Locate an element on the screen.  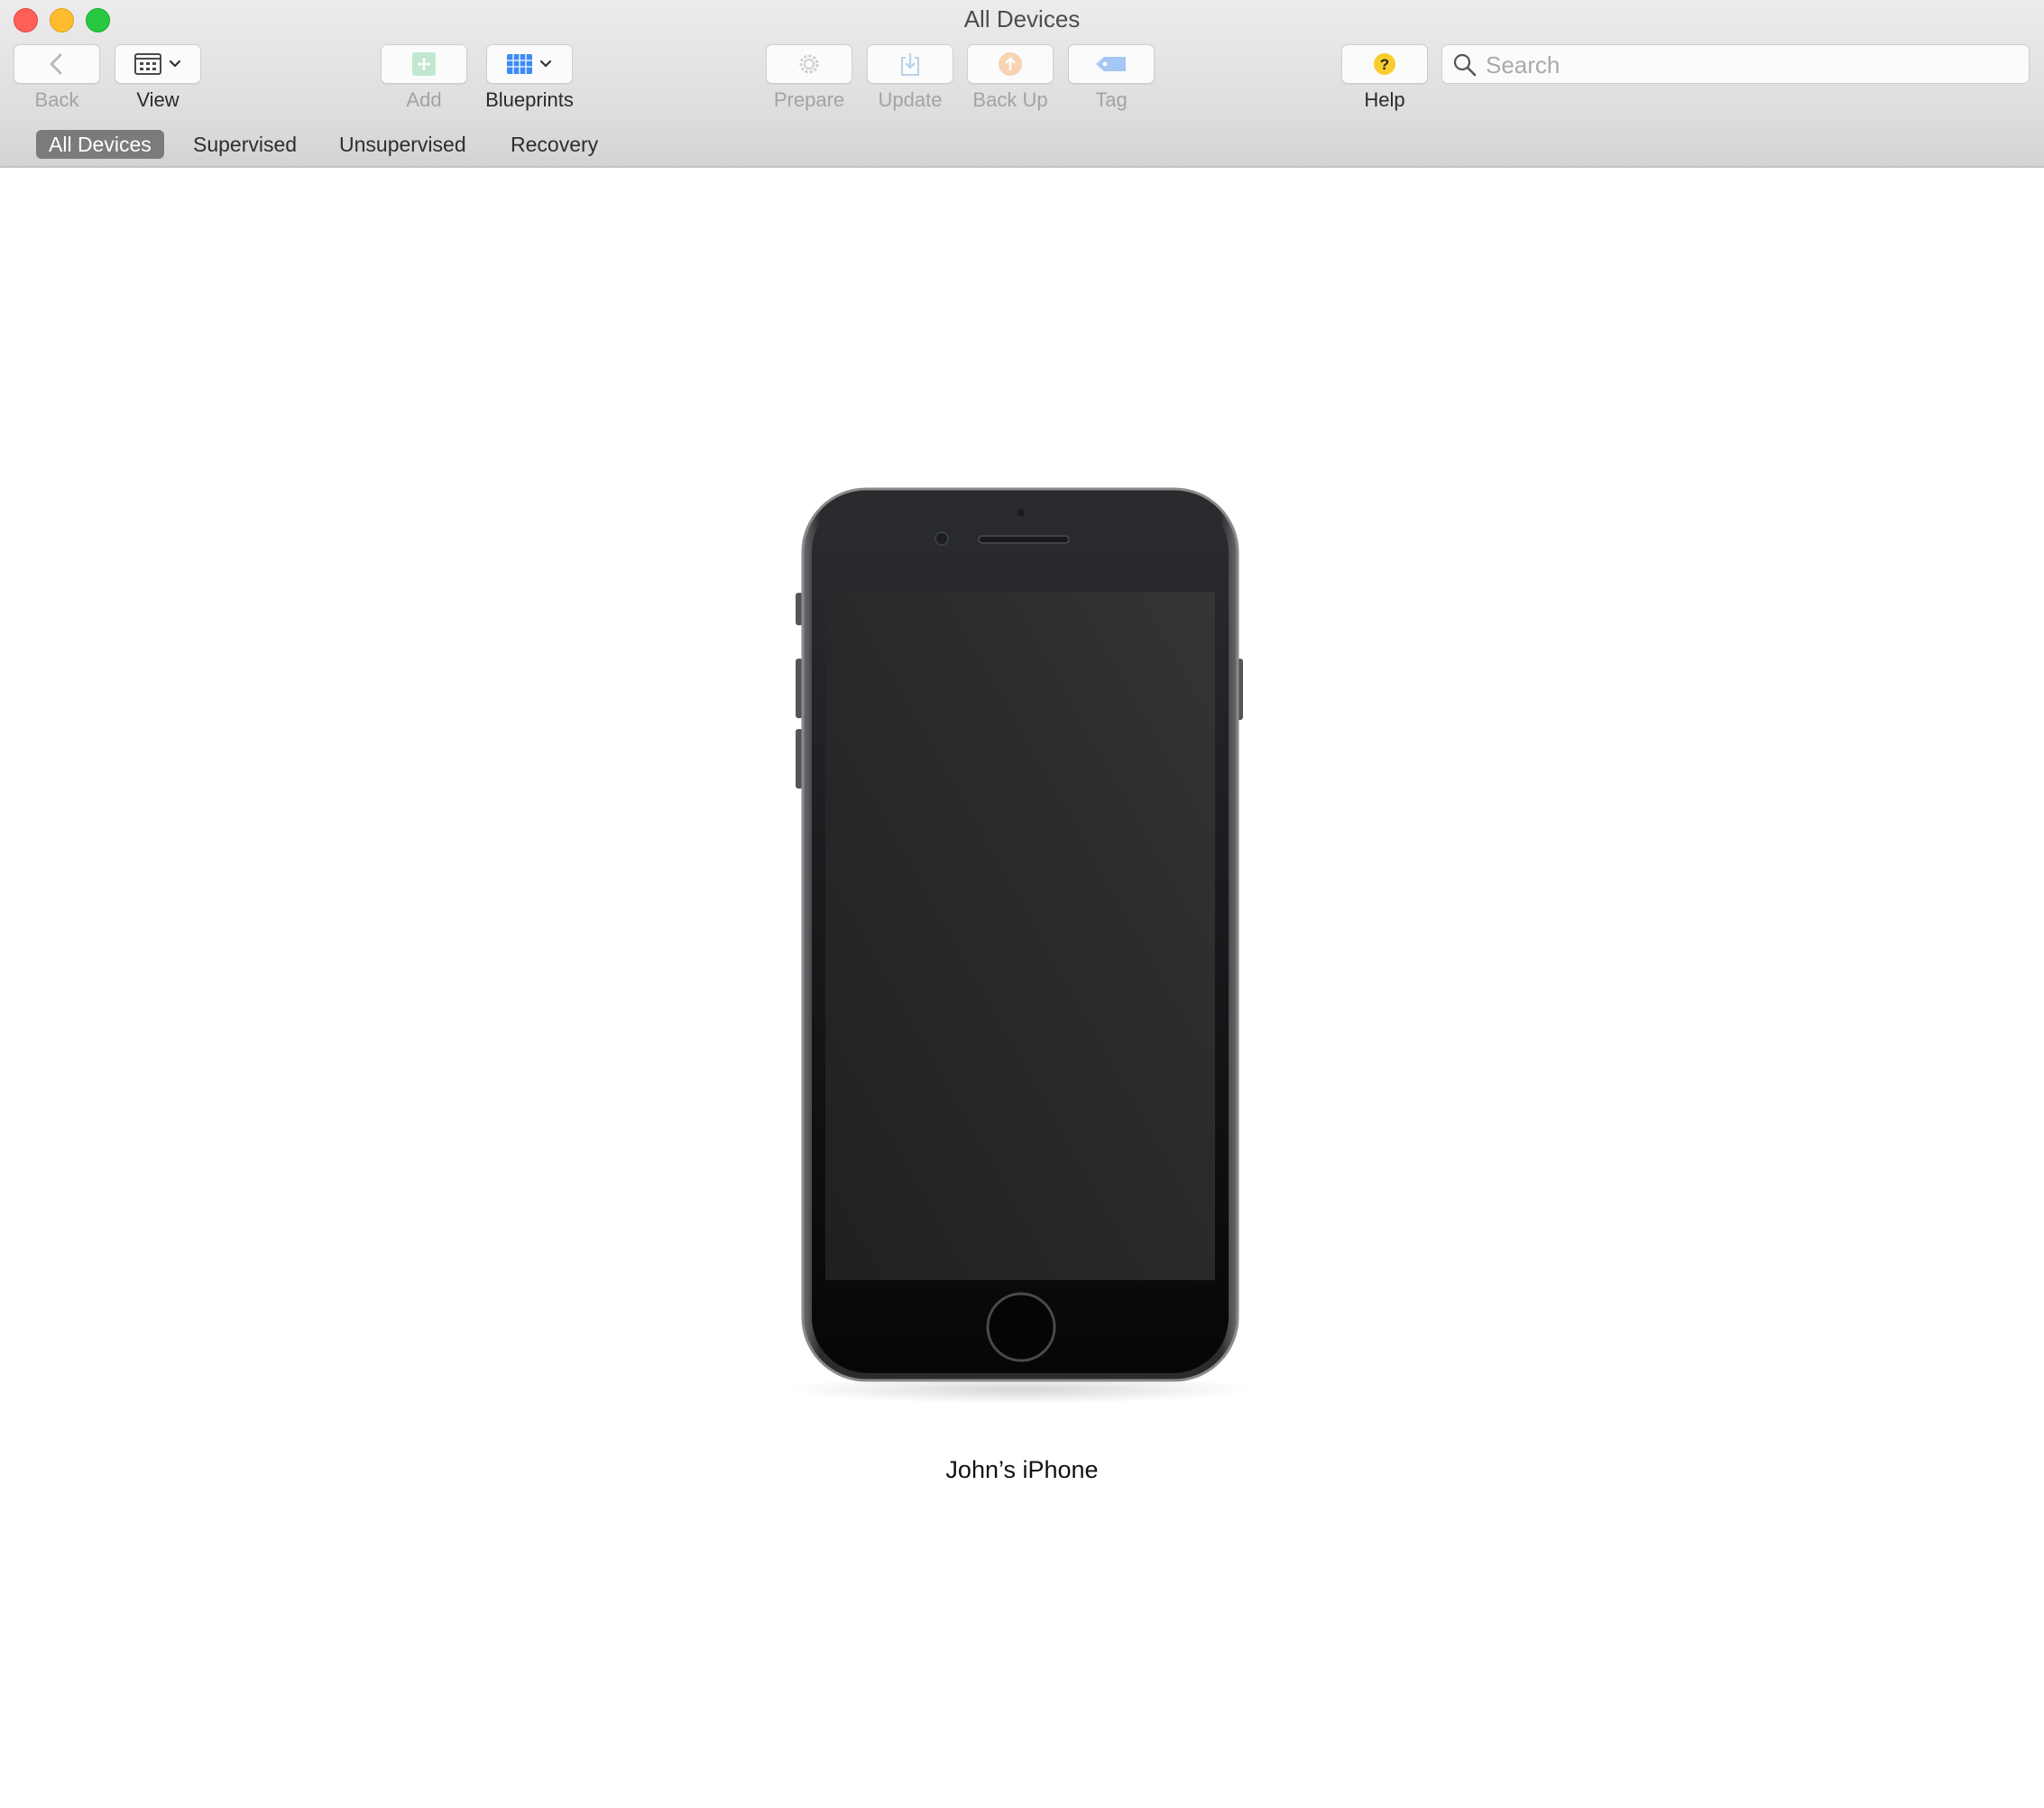
backup-label: Back Up is located at coordinates (1010, 99).